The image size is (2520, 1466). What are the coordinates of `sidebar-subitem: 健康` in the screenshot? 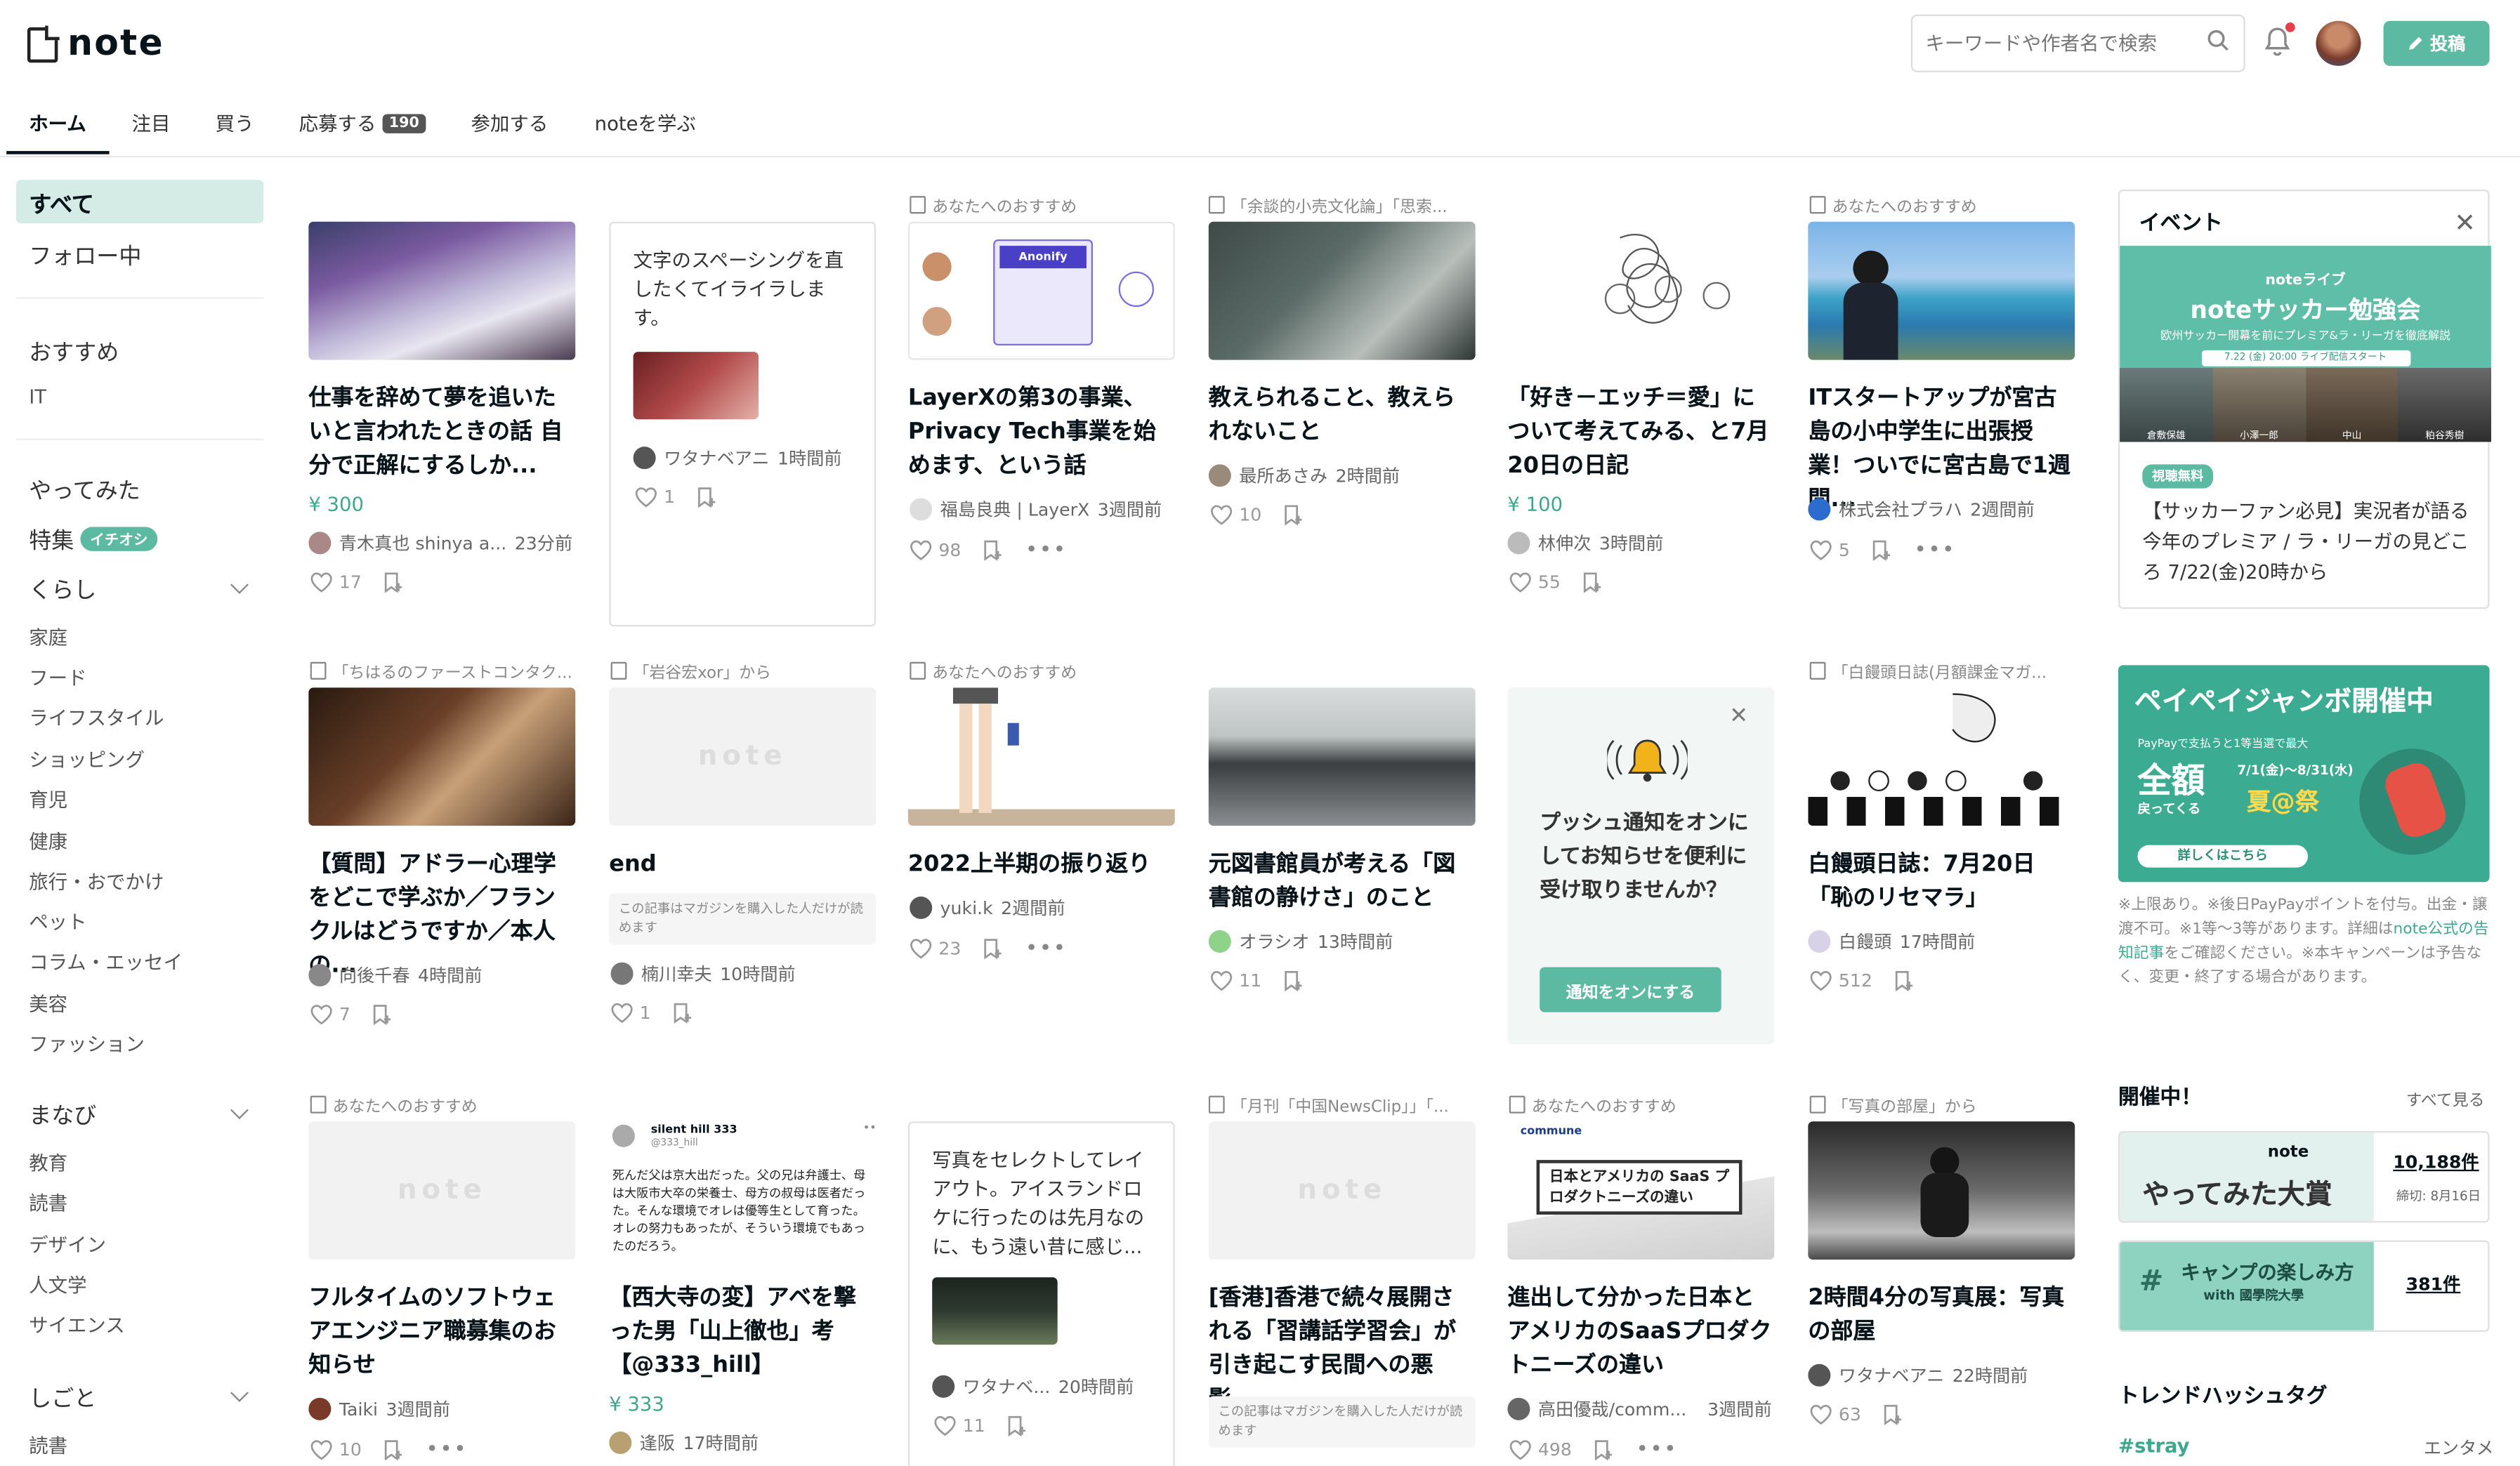 It's located at (48, 840).